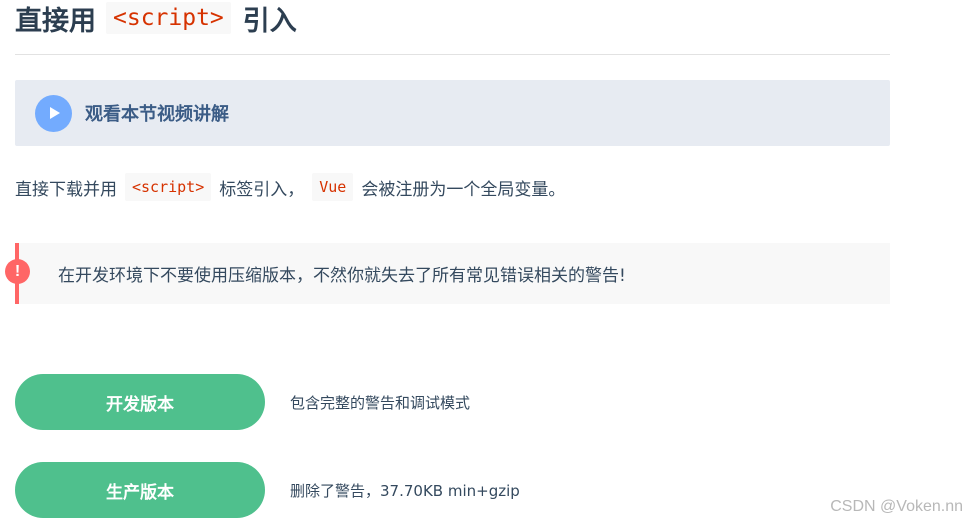  Describe the element at coordinates (262, 189) in the screenshot. I see `intro-text-2: 标签引入，` at that location.